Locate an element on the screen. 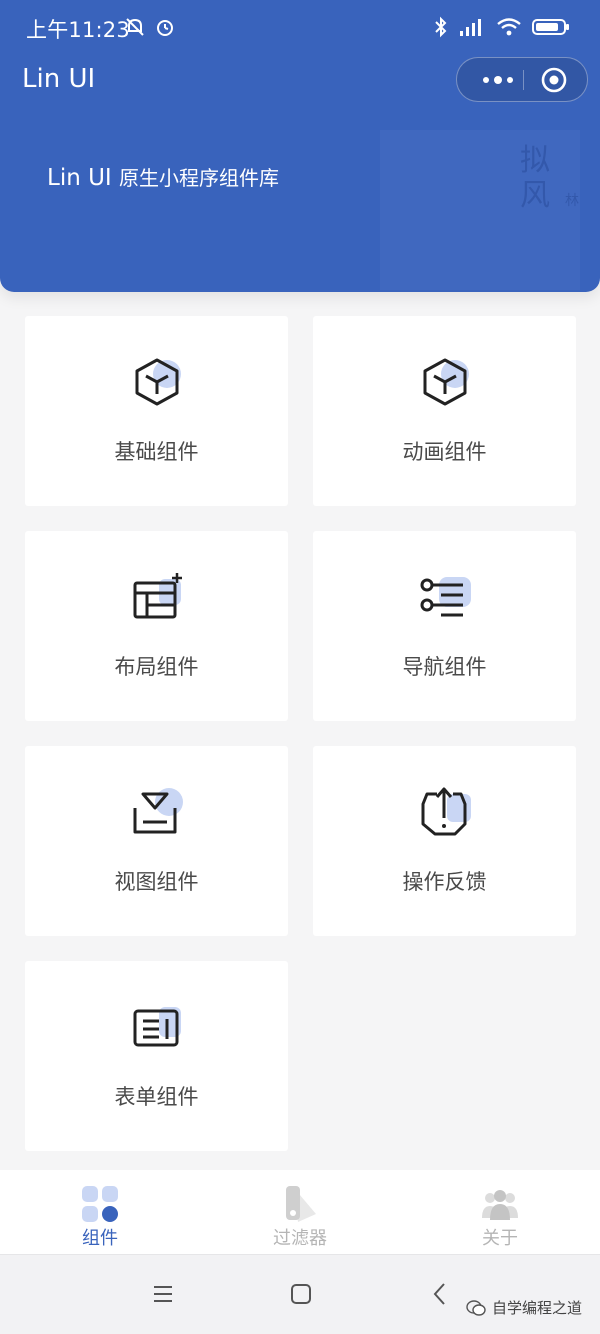  card-layout-components: 布局组件 is located at coordinates (156, 626).